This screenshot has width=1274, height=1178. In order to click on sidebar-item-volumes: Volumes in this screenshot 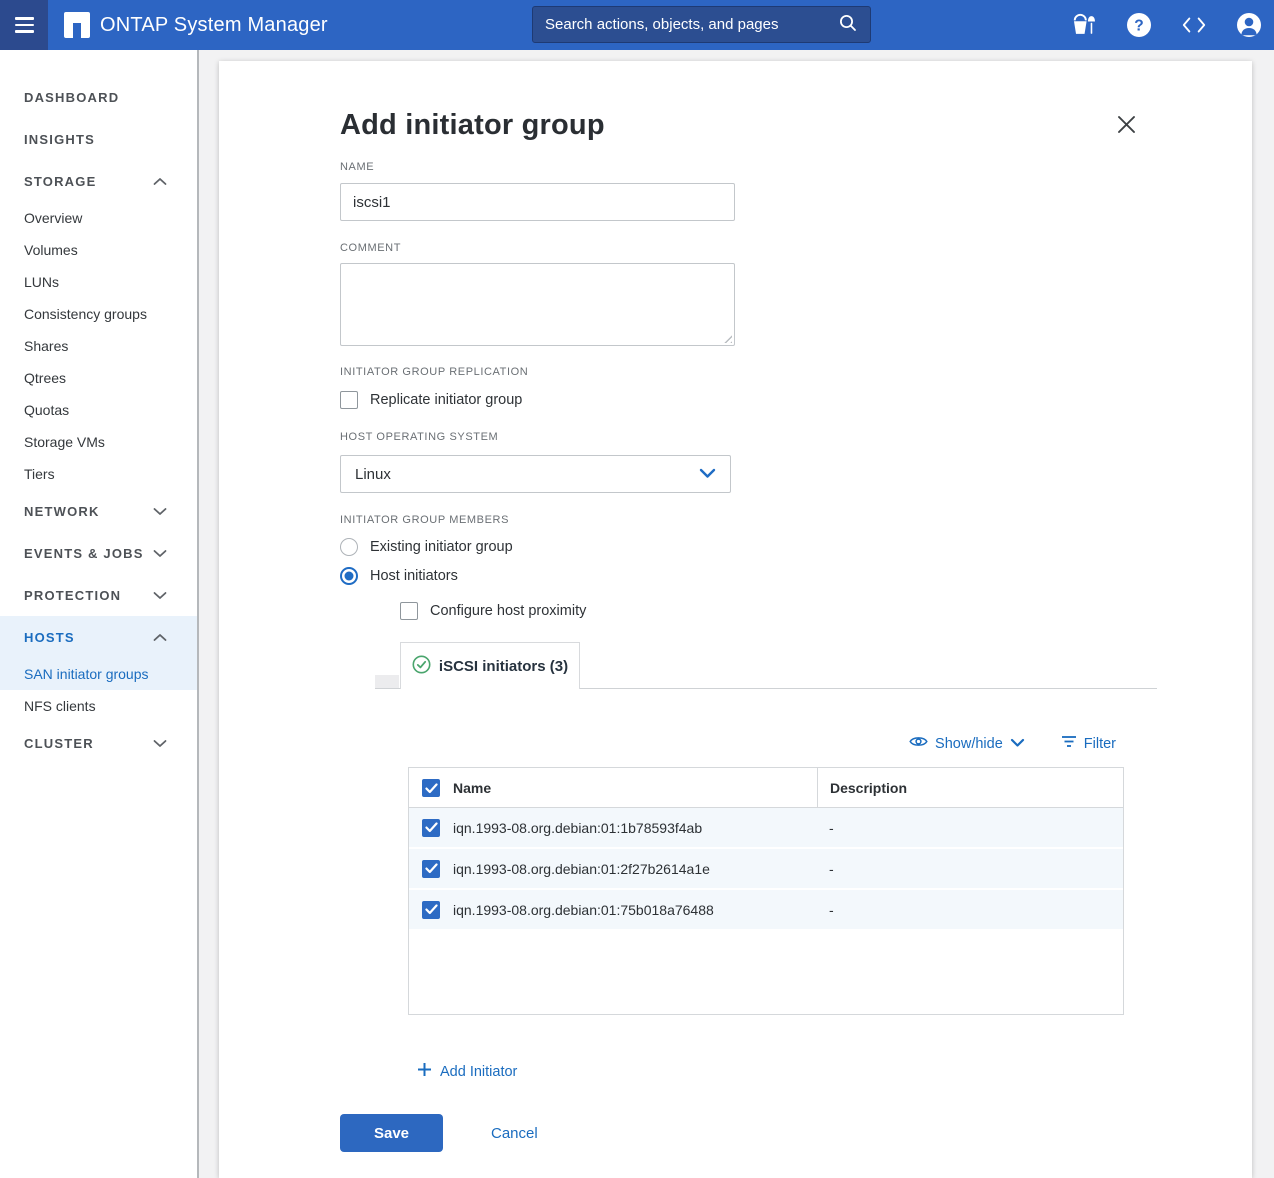, I will do `click(98, 250)`.